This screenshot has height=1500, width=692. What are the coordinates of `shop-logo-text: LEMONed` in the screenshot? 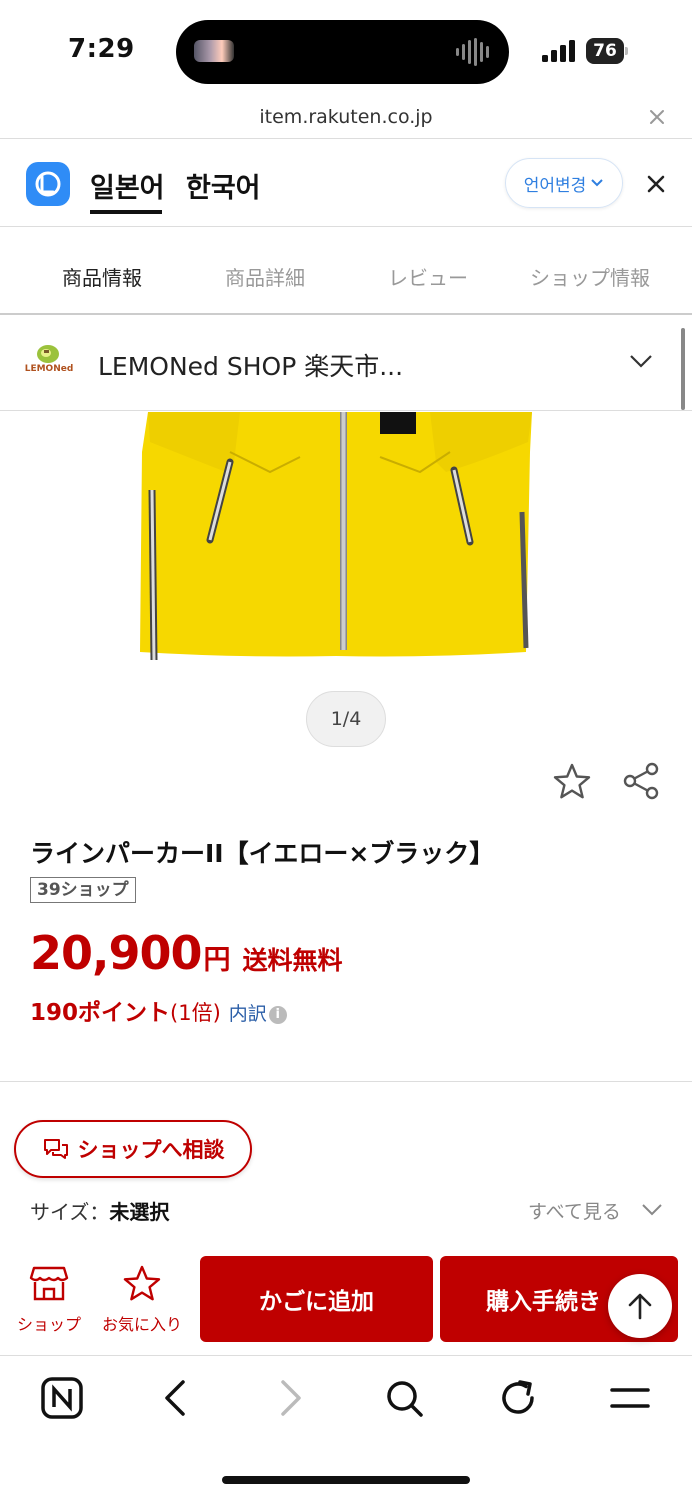 It's located at (49, 369).